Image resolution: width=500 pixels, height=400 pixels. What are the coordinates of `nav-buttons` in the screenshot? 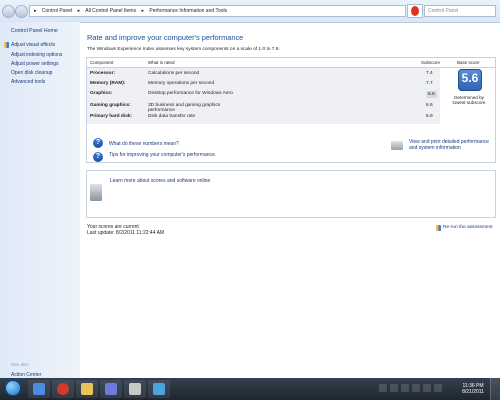 It's located at (15, 11).